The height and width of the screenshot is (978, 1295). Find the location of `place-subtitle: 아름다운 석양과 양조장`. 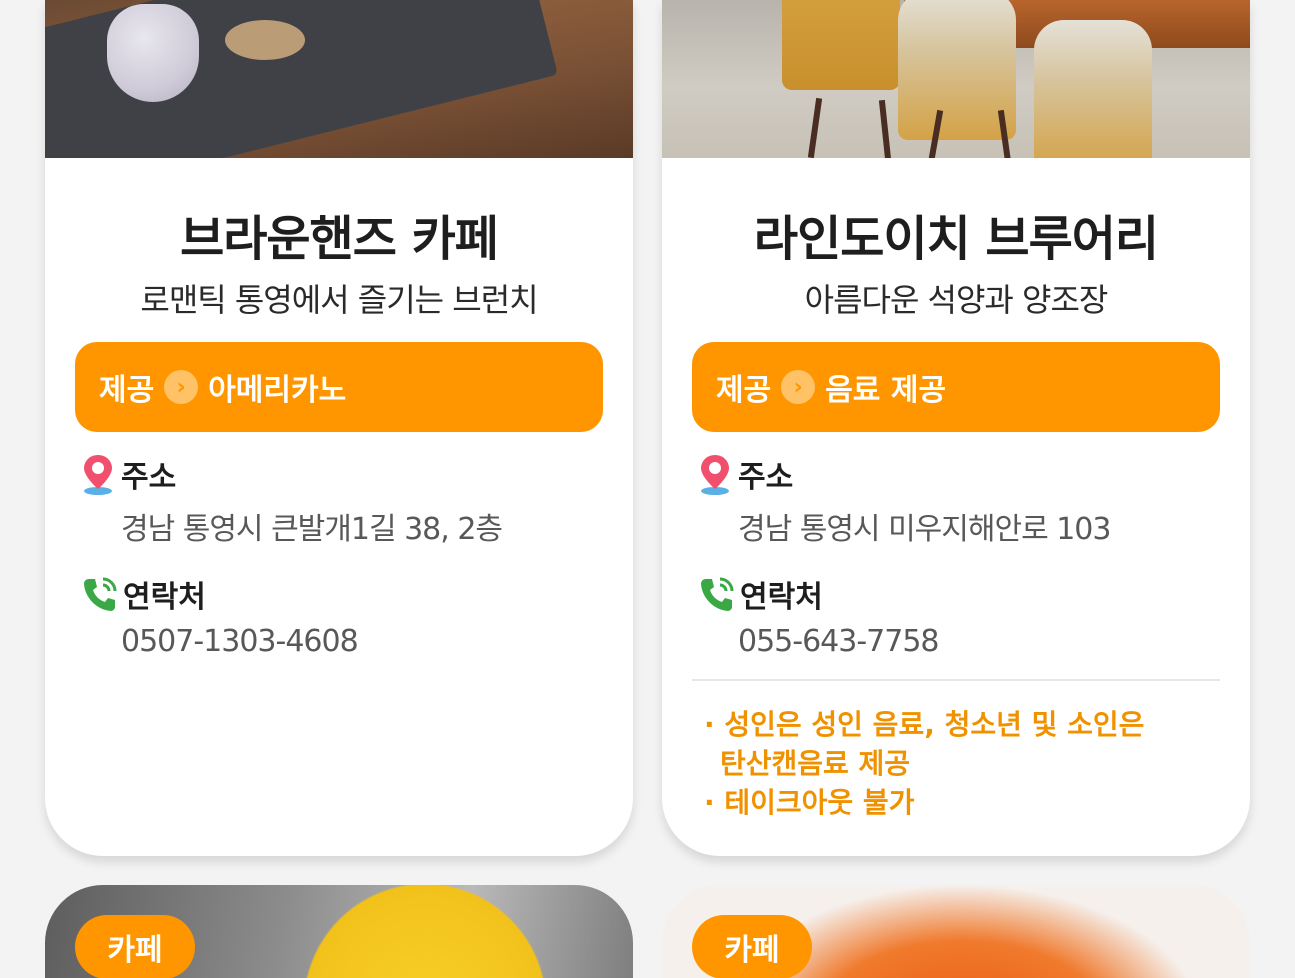

place-subtitle: 아름다운 석양과 양조장 is located at coordinates (956, 300).